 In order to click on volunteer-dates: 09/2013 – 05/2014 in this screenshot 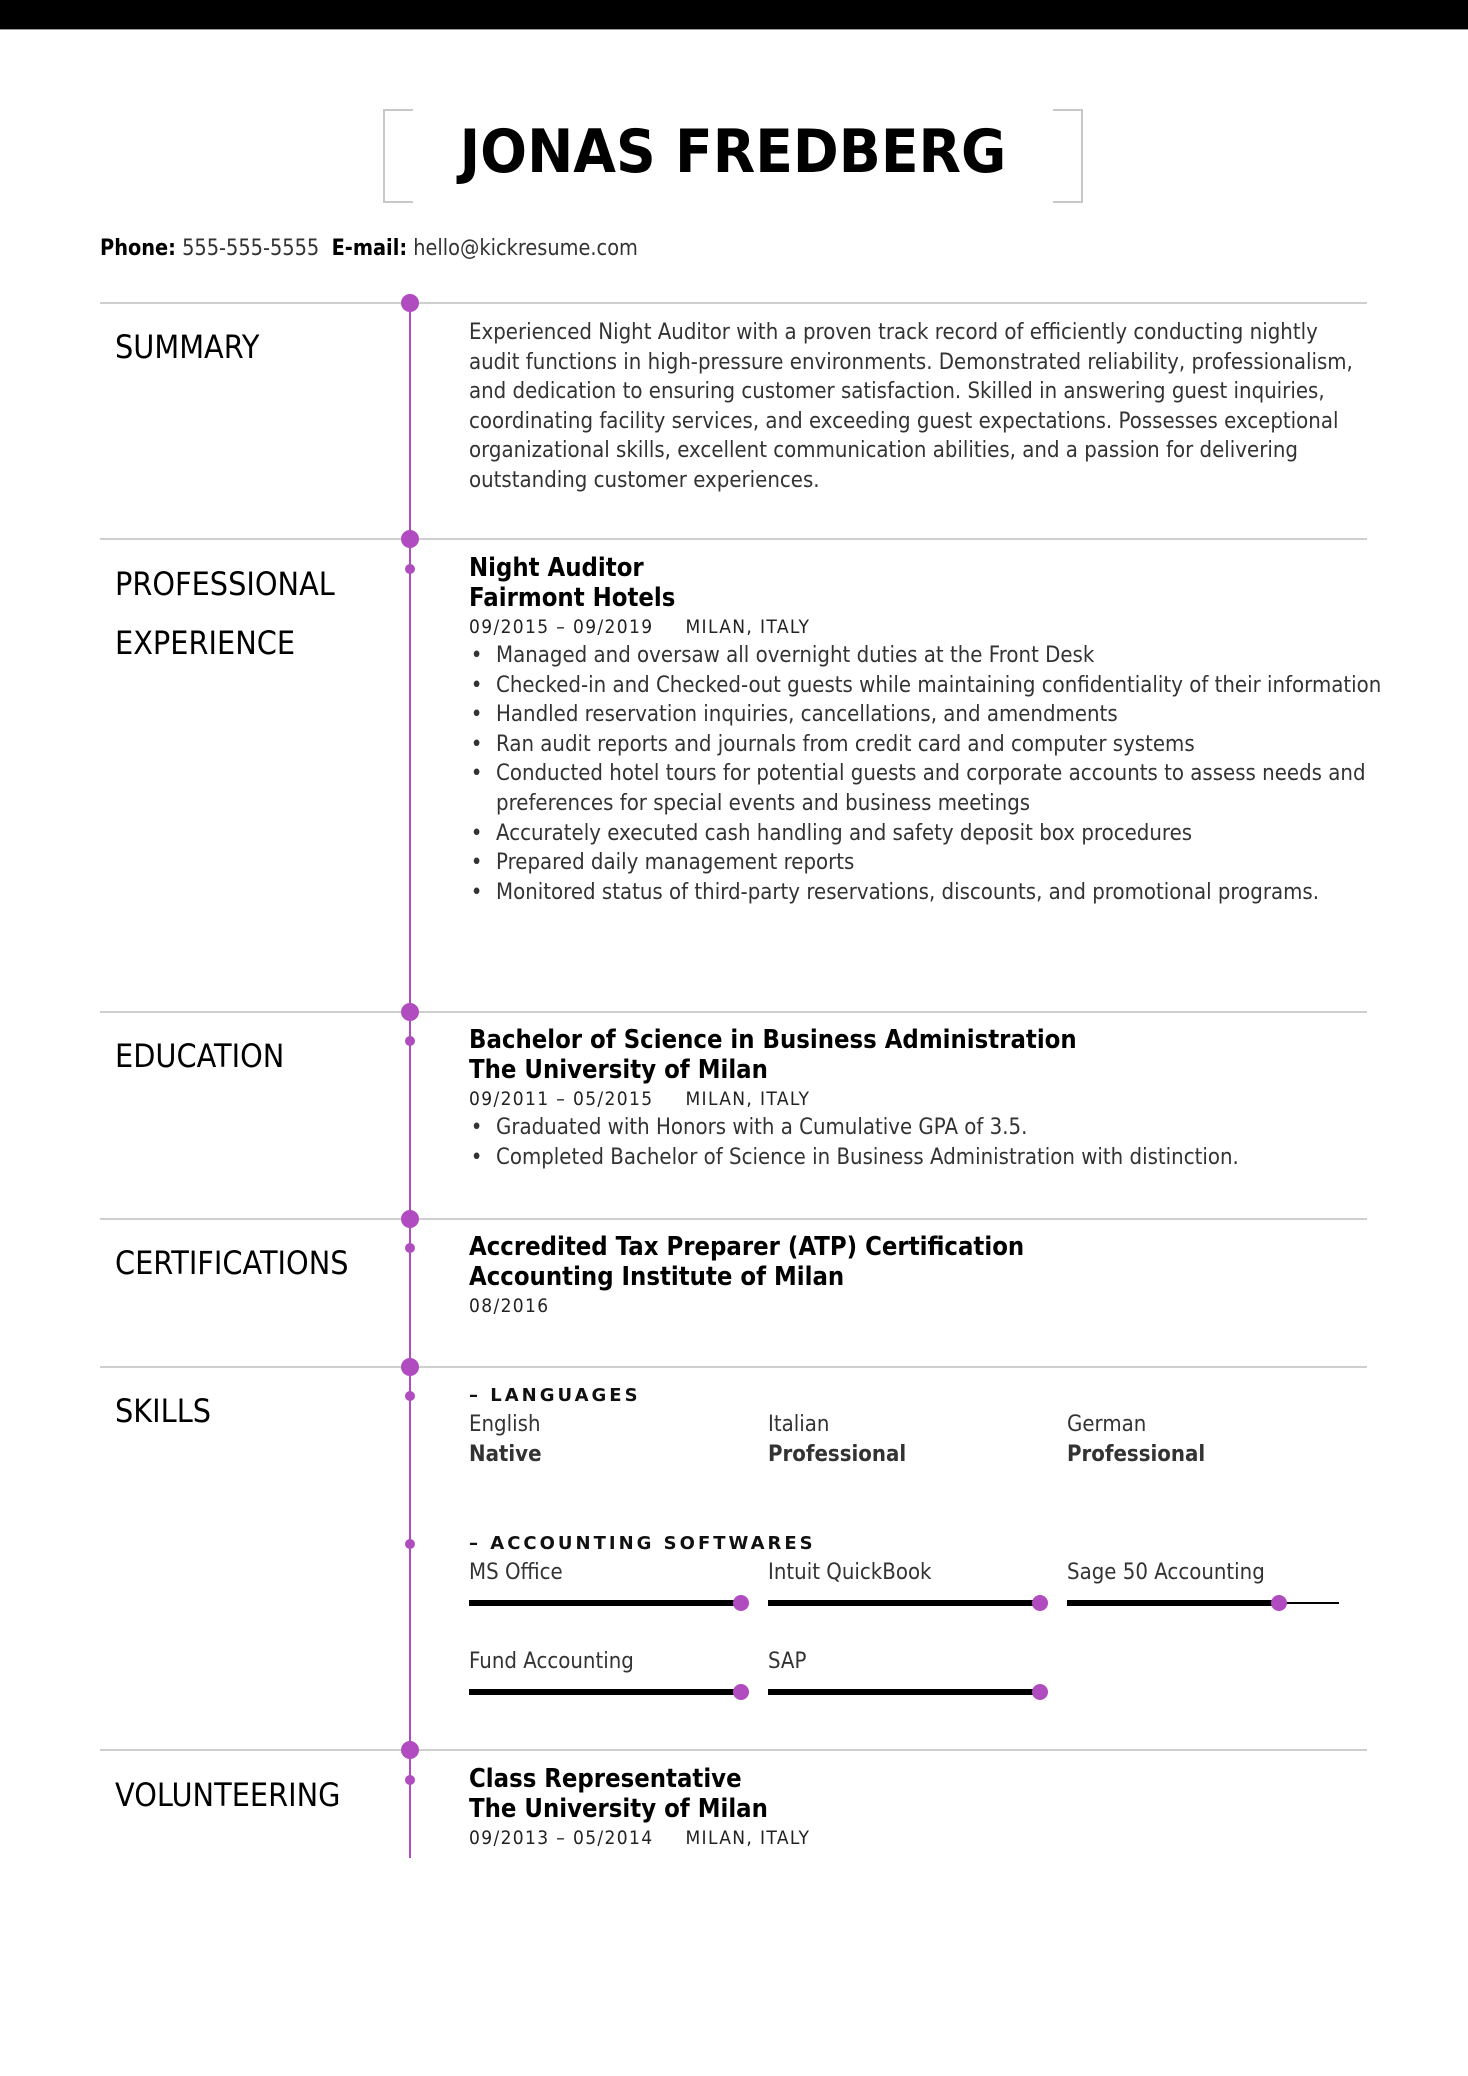, I will do `click(561, 1838)`.